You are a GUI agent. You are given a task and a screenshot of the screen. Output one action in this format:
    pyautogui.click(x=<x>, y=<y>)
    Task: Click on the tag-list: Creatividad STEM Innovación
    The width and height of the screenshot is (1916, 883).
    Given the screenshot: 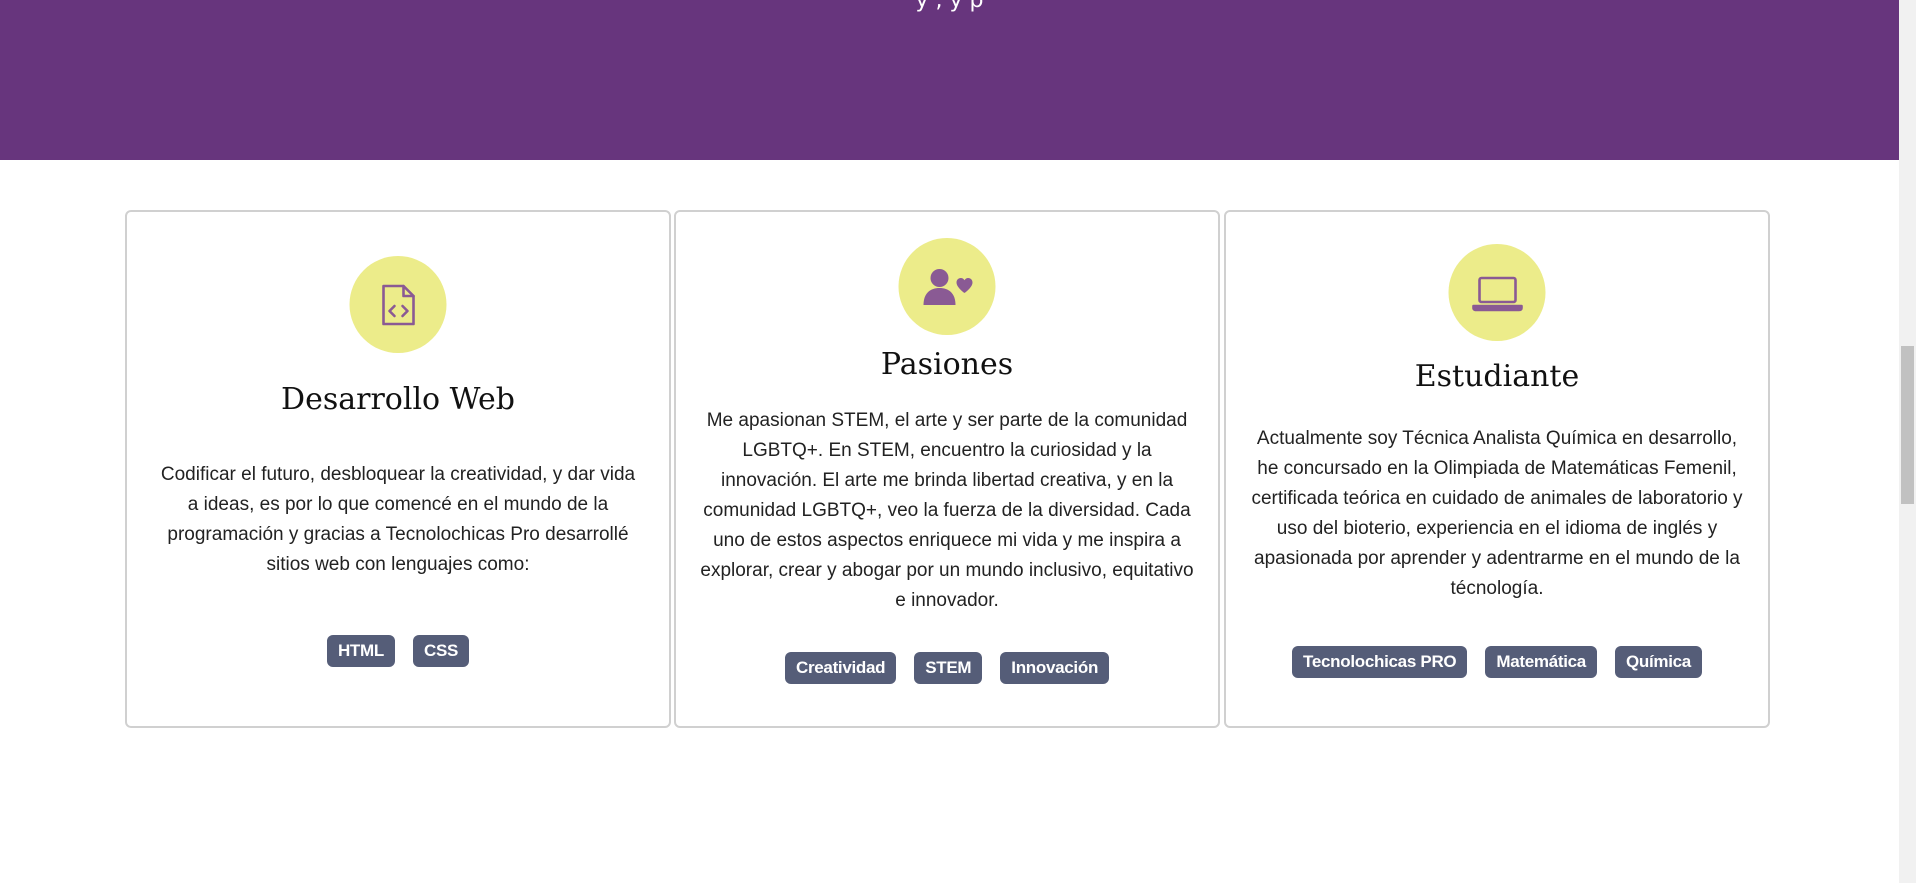 What is the action you would take?
    pyautogui.click(x=947, y=668)
    